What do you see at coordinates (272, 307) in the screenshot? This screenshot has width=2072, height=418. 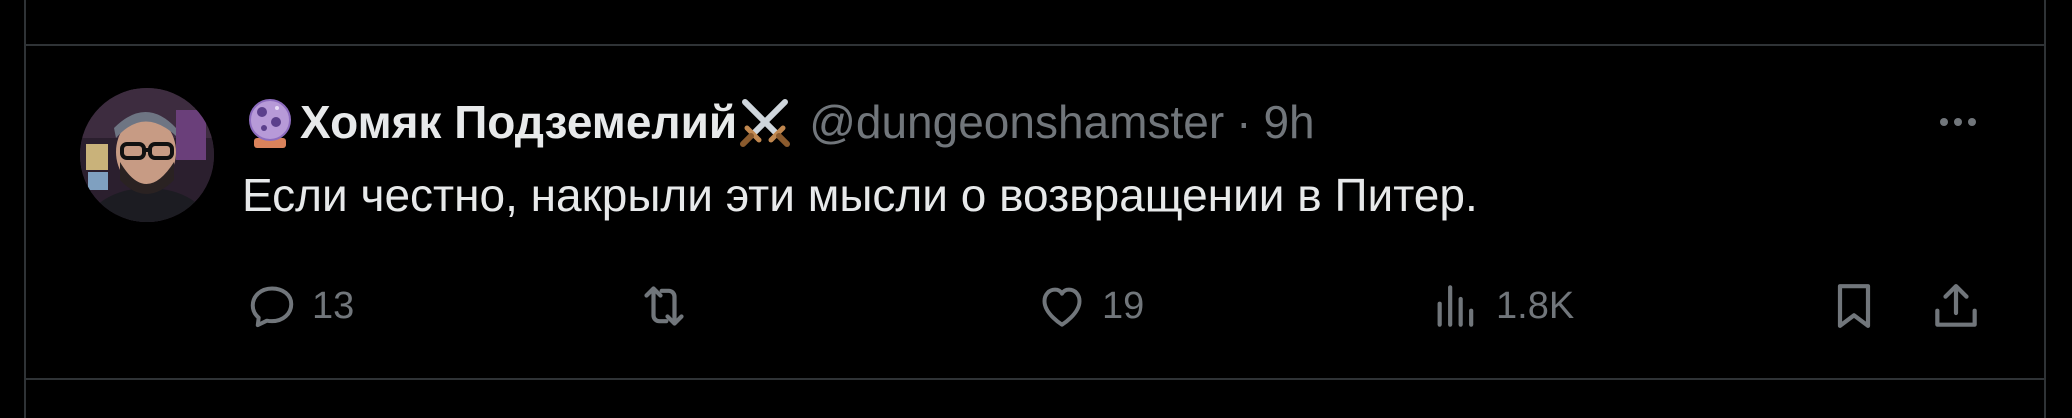 I see `reply-icon` at bounding box center [272, 307].